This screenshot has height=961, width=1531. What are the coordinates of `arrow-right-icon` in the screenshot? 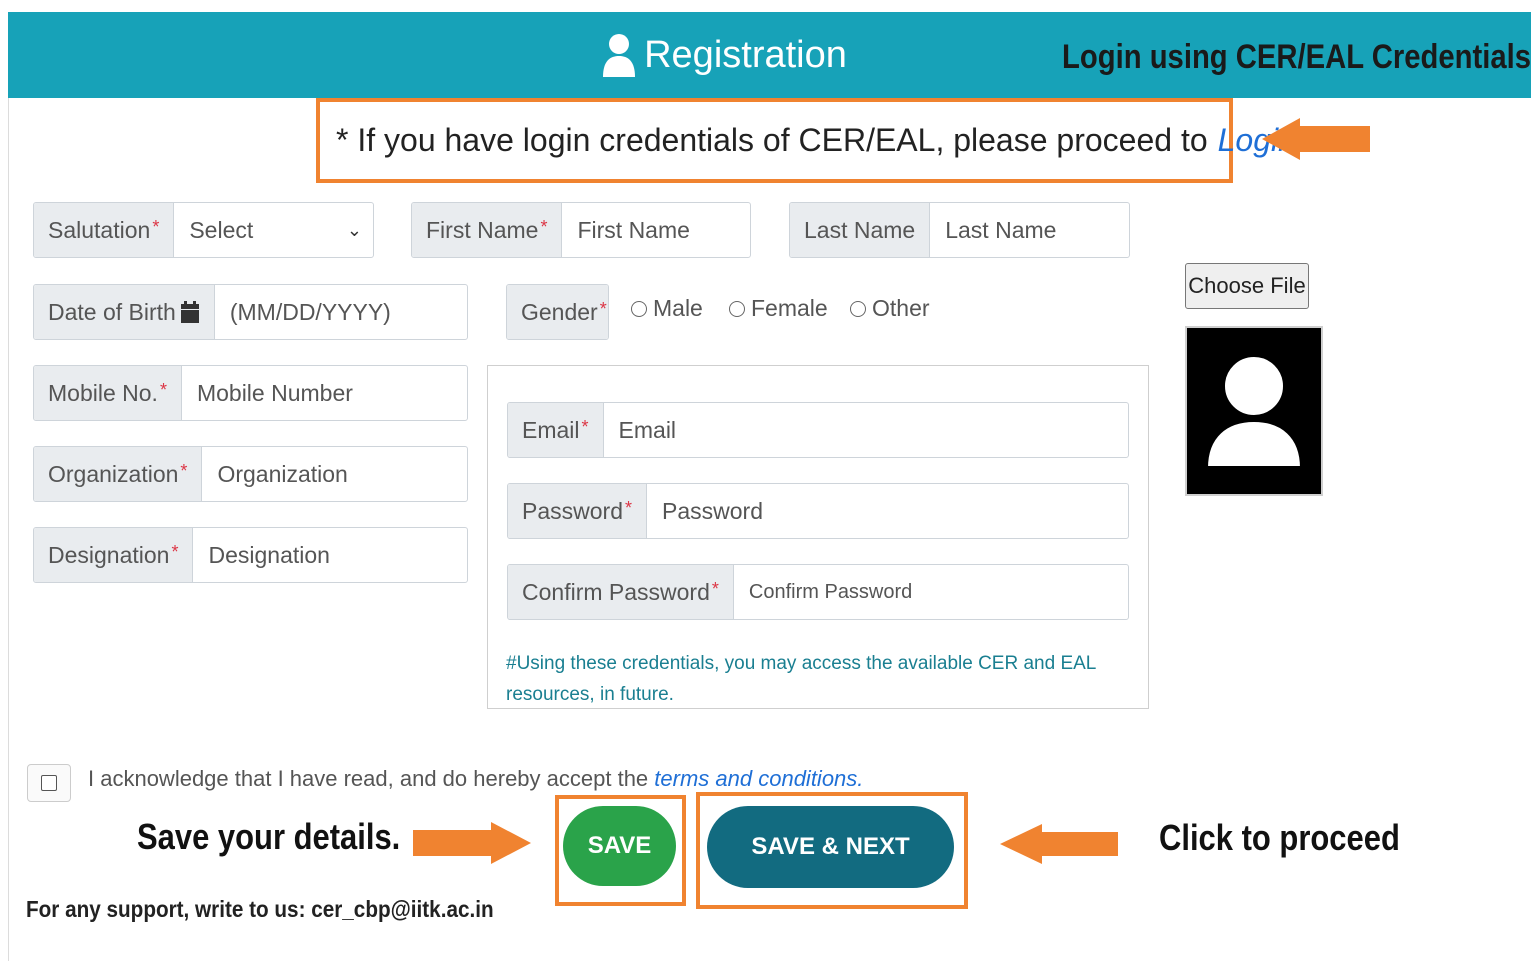 It's located at (472, 843).